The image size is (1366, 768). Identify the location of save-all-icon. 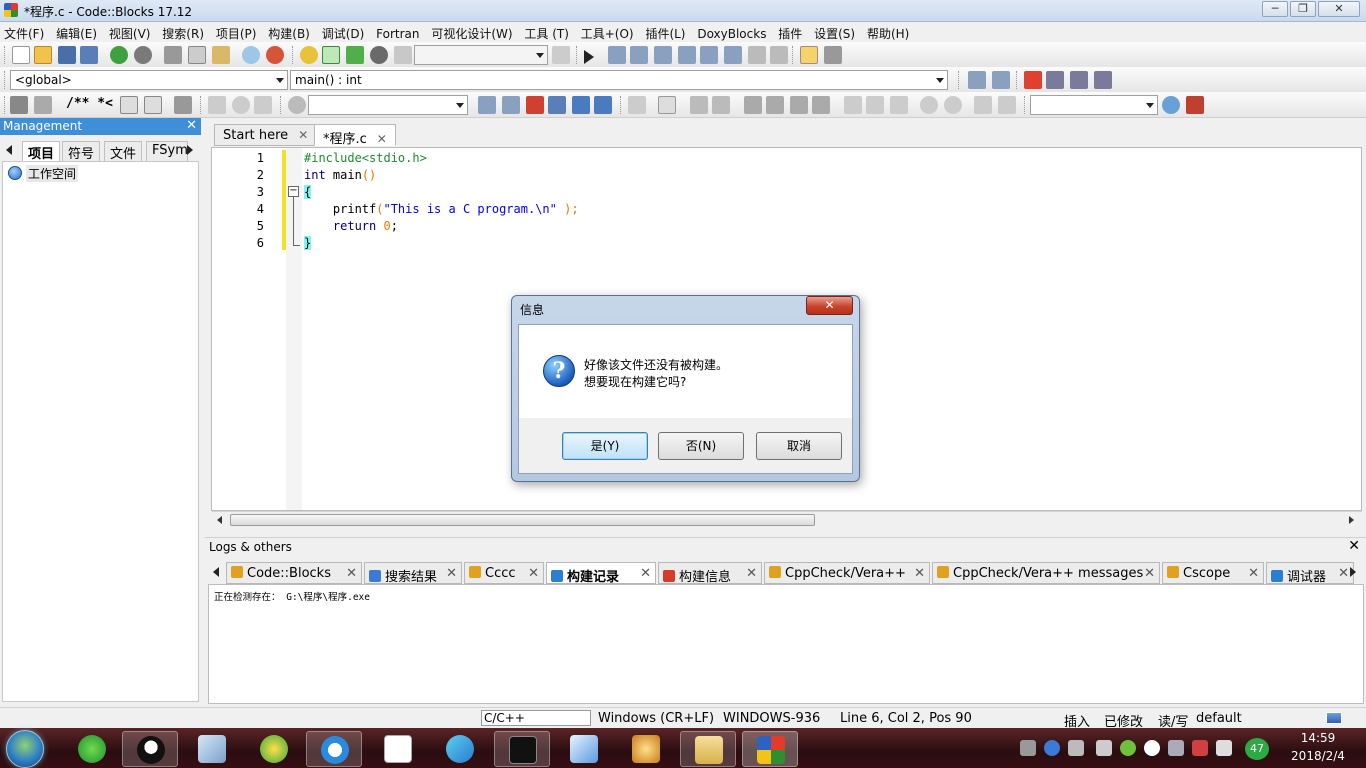
(89, 55).